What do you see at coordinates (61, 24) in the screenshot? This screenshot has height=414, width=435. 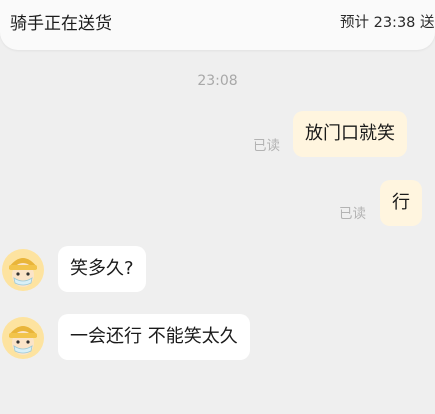 I see `delivery-status-title: 骑手正在送货` at bounding box center [61, 24].